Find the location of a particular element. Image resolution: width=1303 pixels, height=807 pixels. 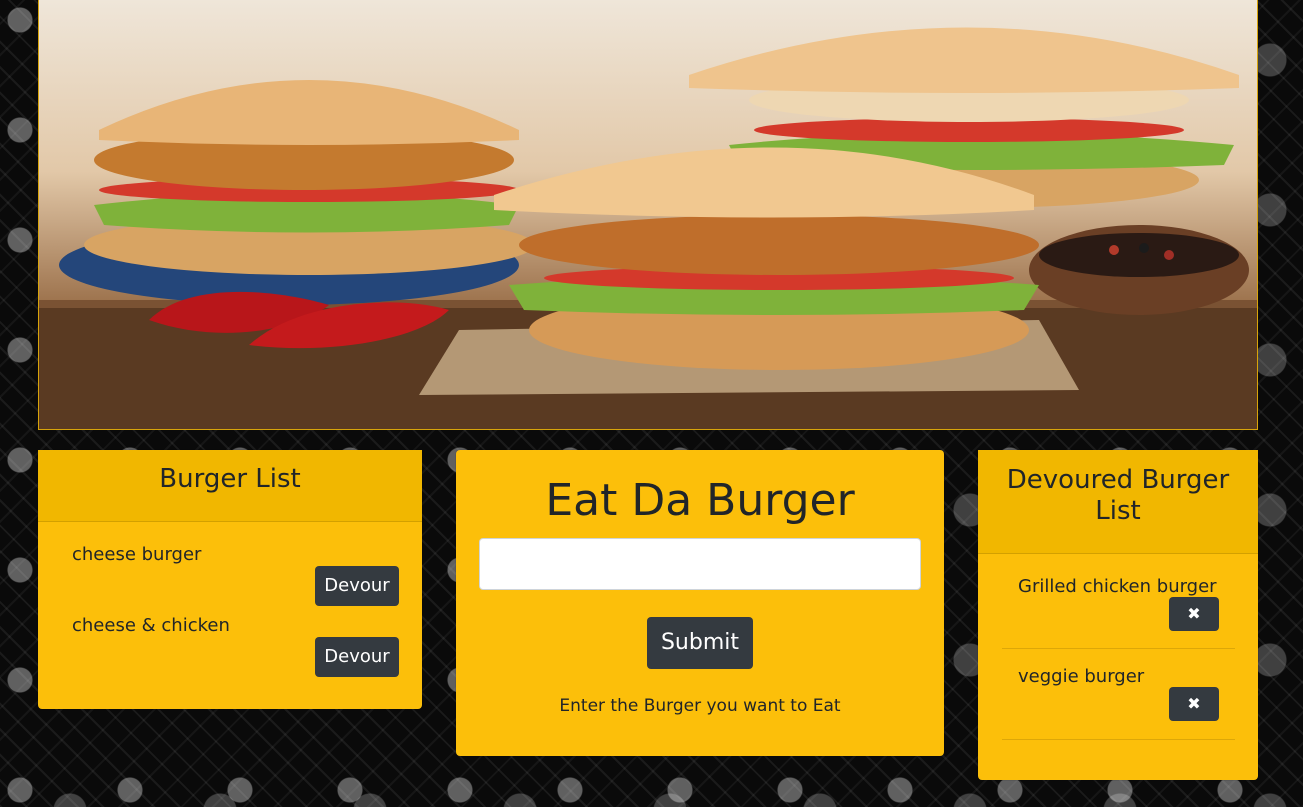

devoured-list-title: Devoured Burger List is located at coordinates (1118, 502).